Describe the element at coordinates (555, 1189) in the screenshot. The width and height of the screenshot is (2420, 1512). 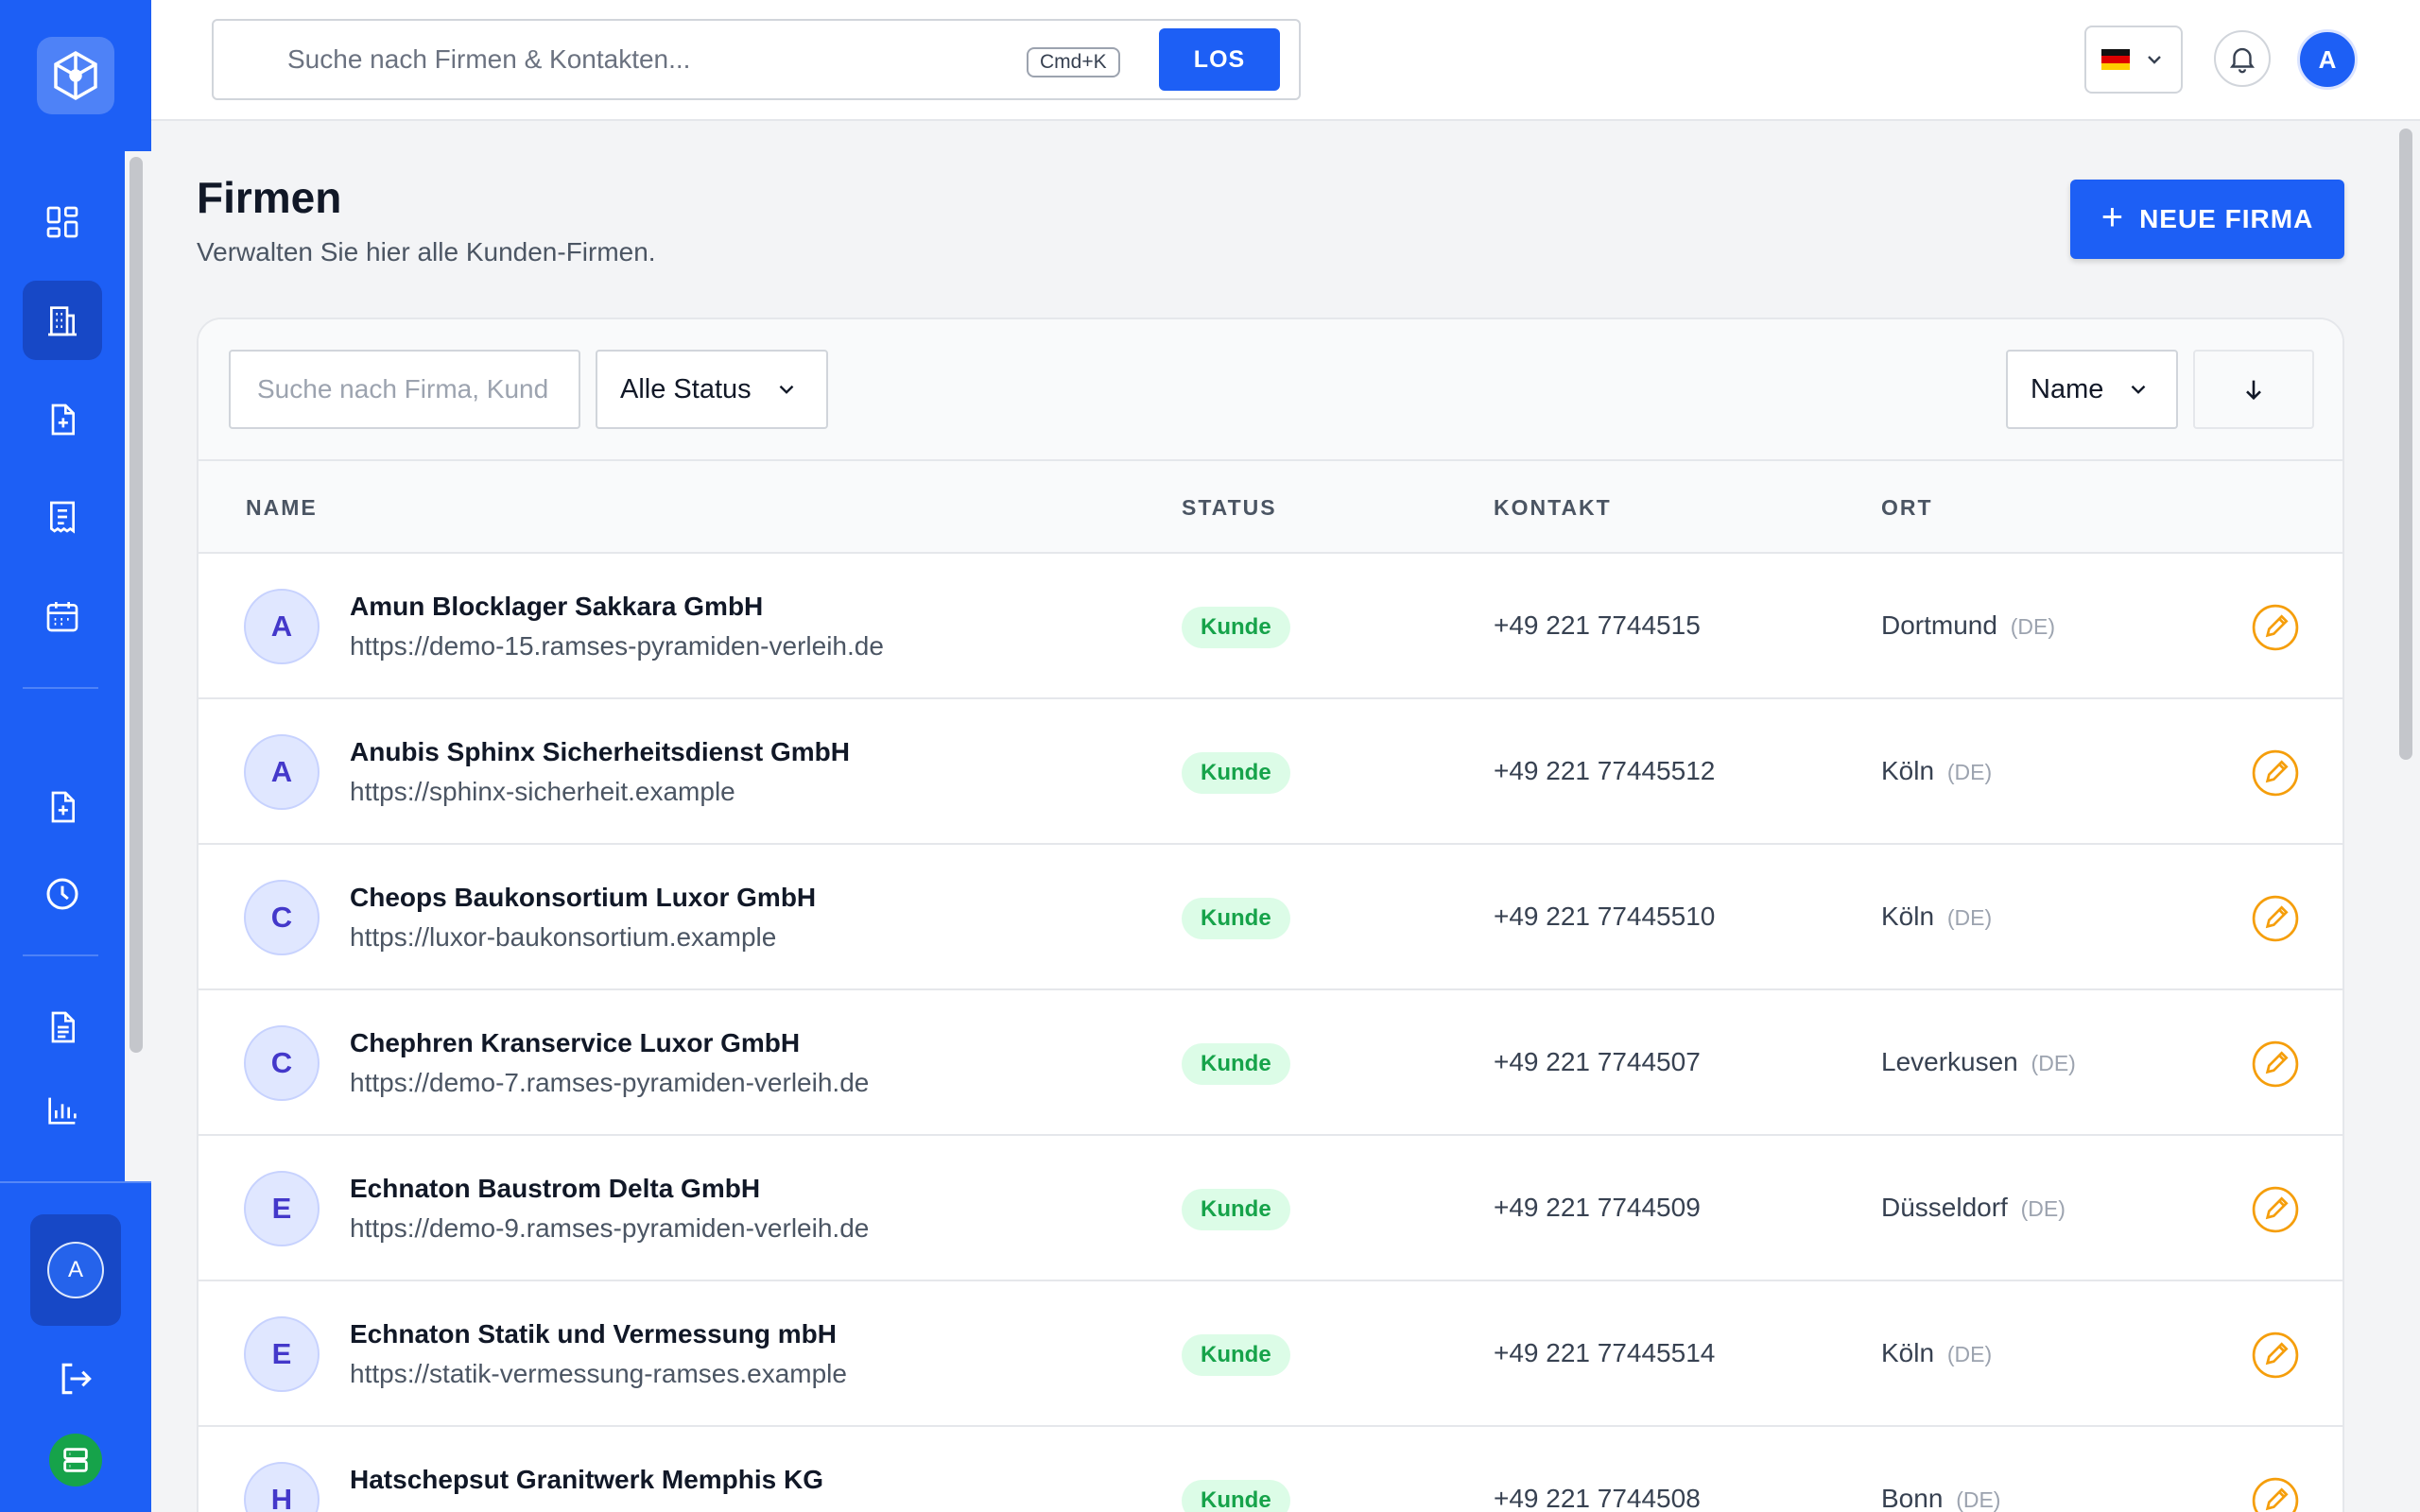
I see `company-name: Echnaton Baustrom Delta GmbH` at that location.